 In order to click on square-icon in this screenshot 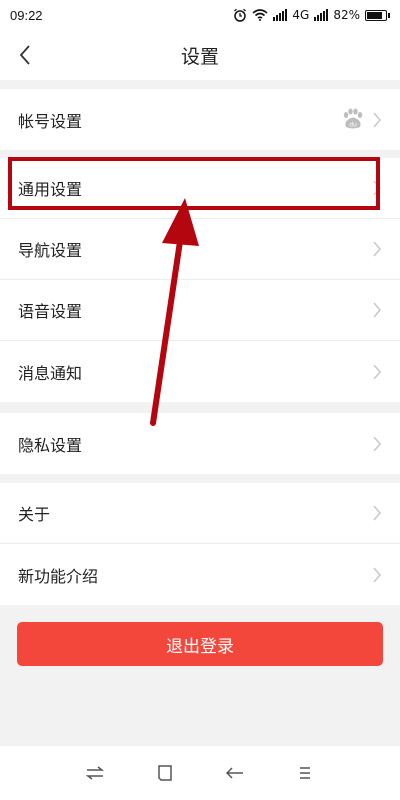, I will do `click(165, 773)`.